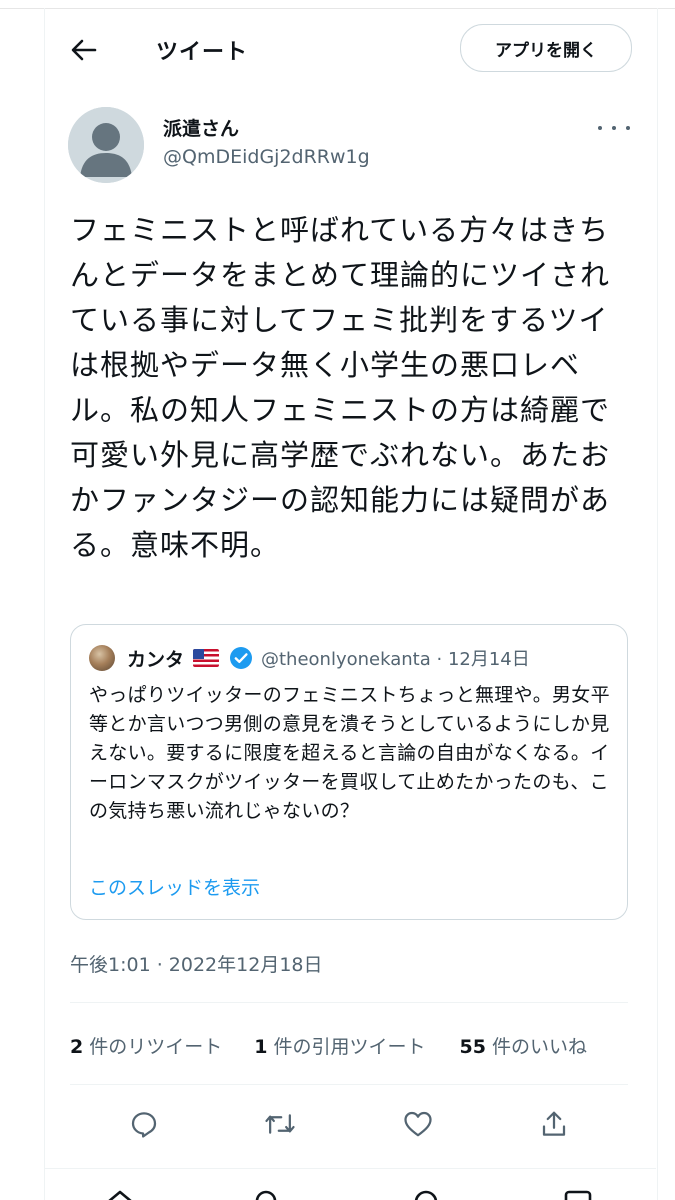  I want to click on quotes-label: 件の引用ツイート, so click(349, 1047).